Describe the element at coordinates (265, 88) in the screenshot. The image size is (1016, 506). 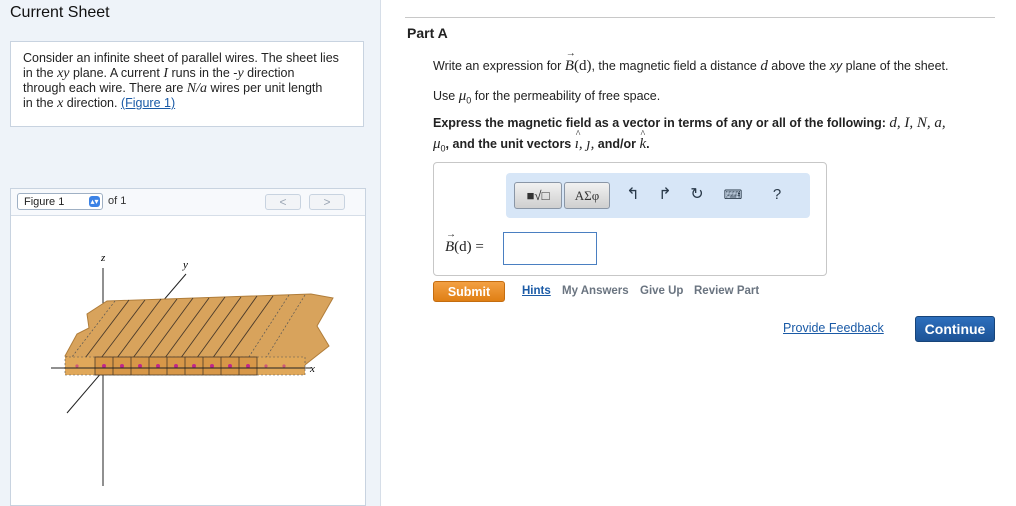
I see `text: wires per unit length` at that location.